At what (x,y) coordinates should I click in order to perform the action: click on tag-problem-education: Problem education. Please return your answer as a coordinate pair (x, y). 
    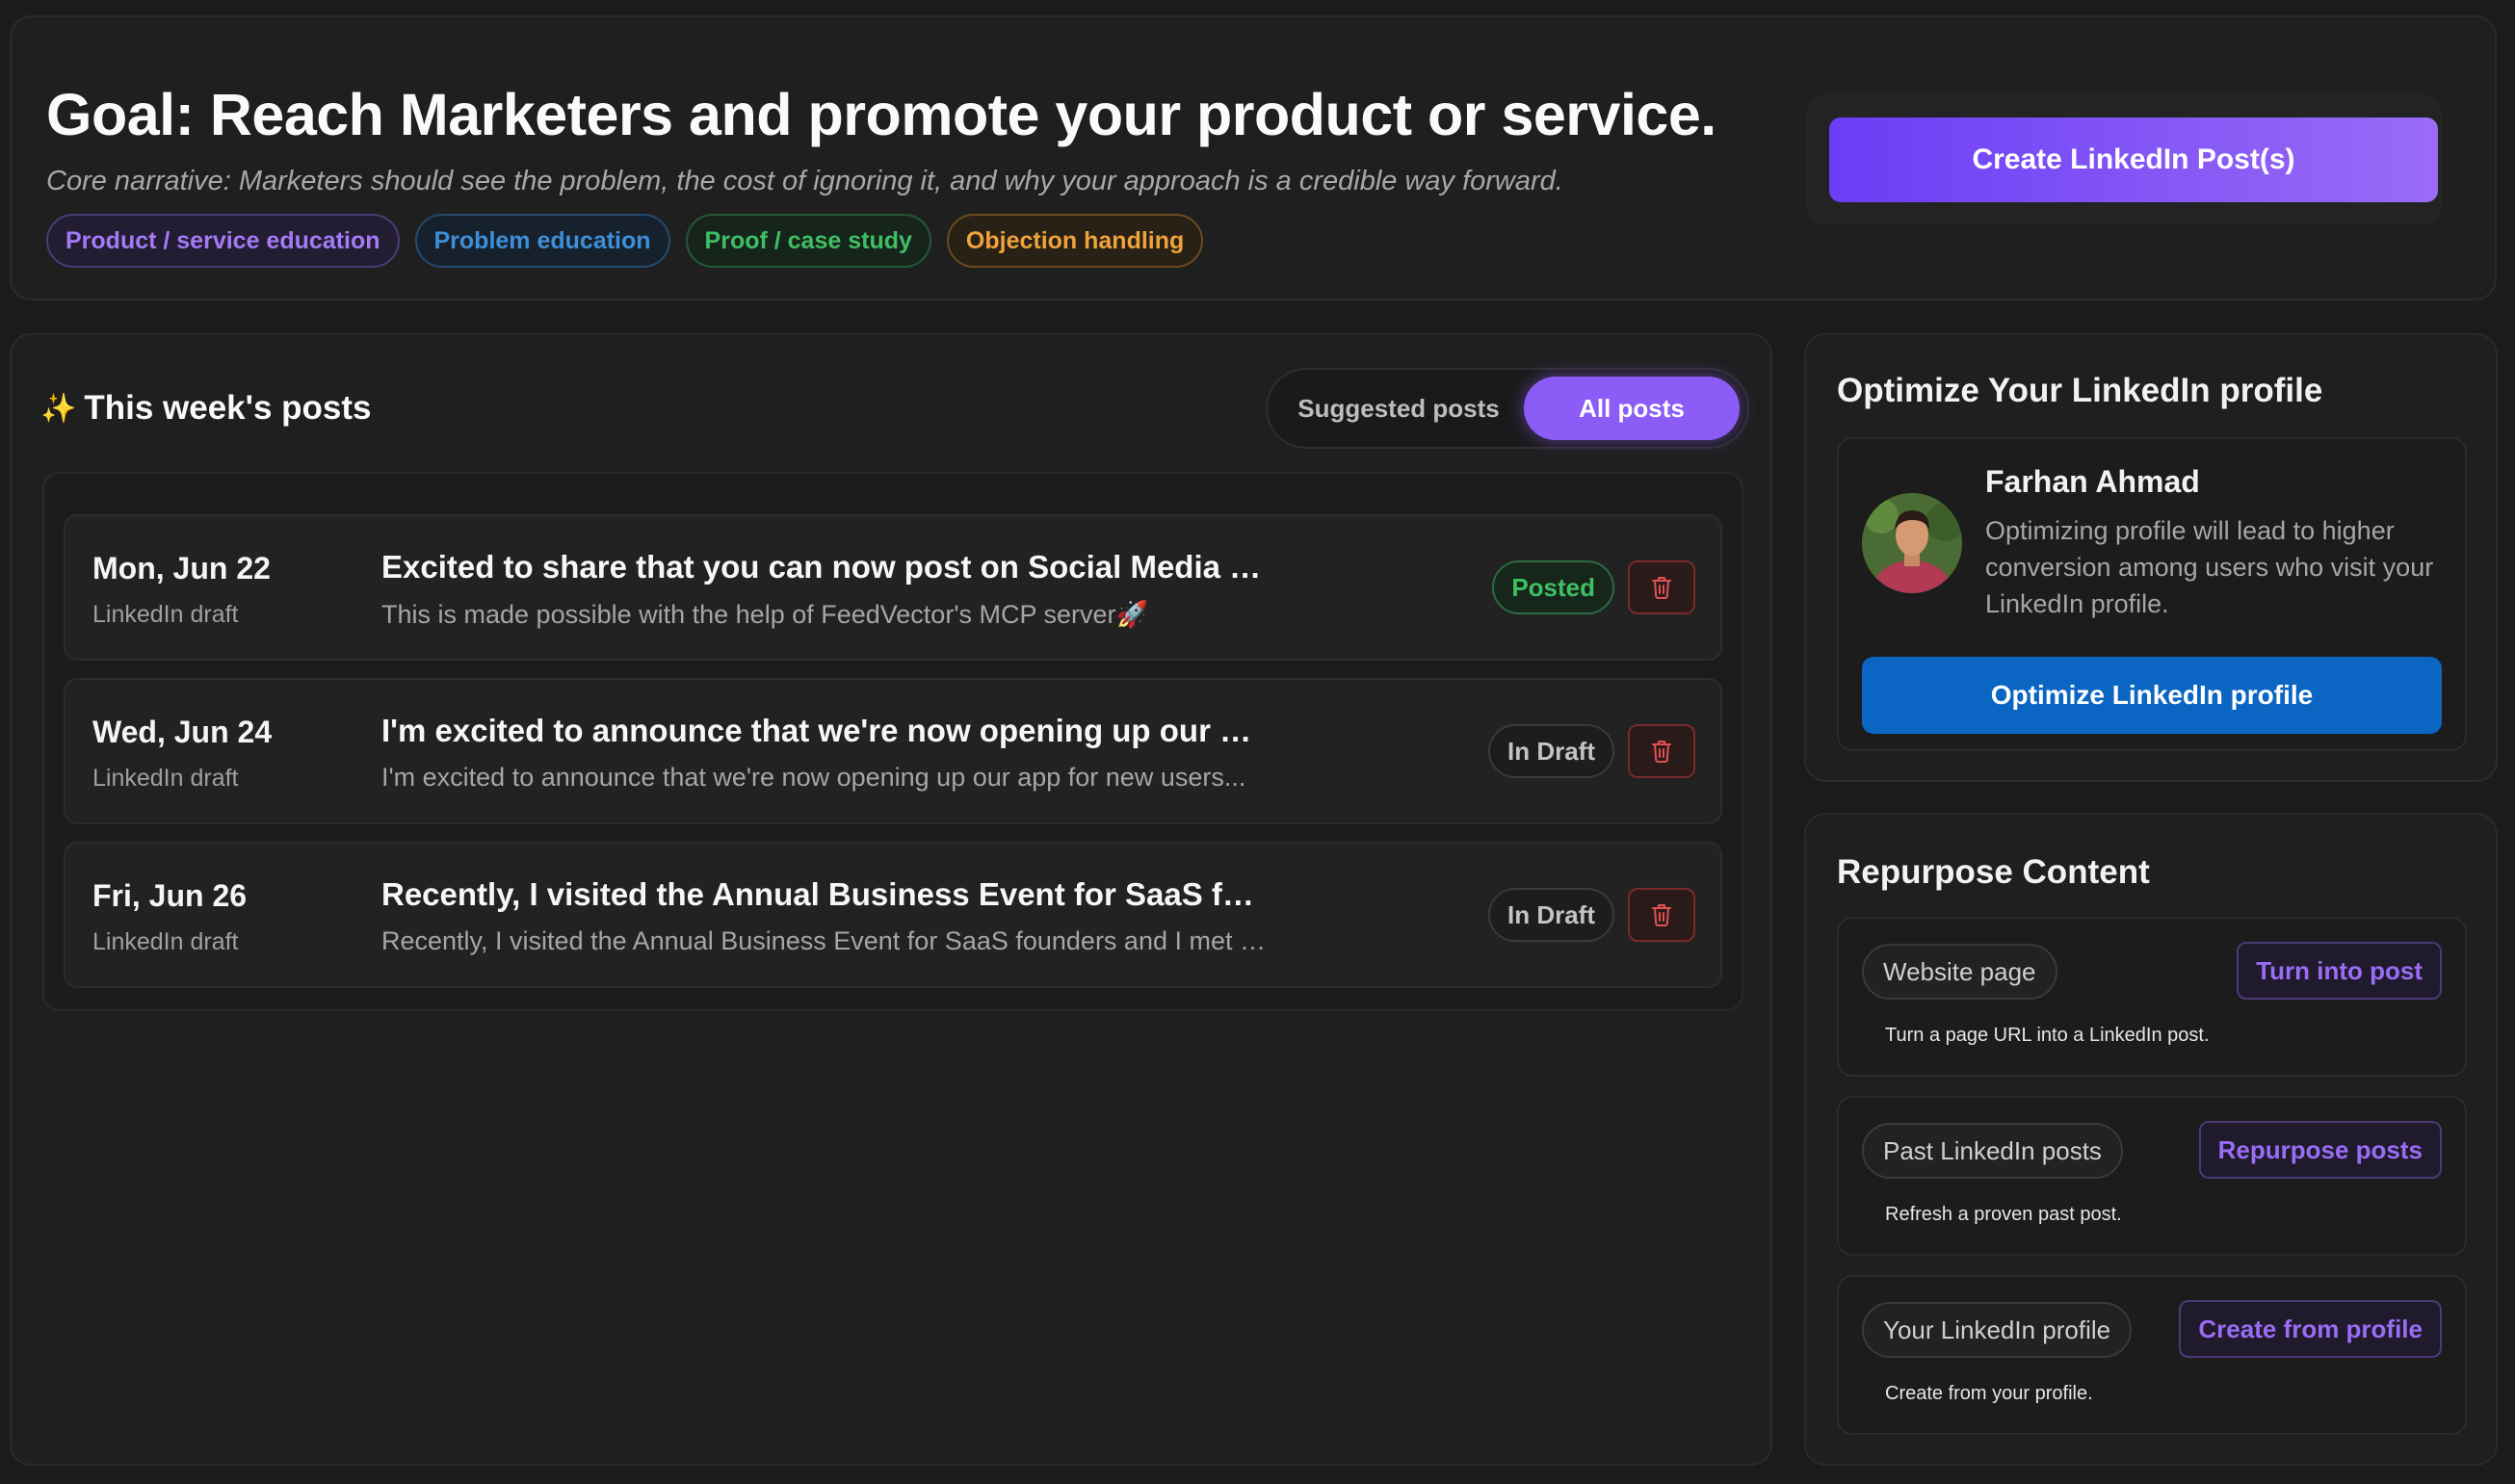
    Looking at the image, I should click on (542, 241).